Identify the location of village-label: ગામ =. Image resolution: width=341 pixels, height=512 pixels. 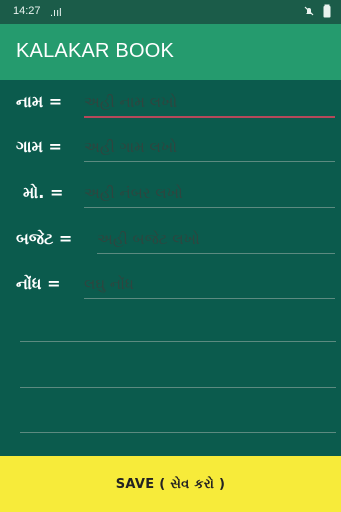
(39, 146).